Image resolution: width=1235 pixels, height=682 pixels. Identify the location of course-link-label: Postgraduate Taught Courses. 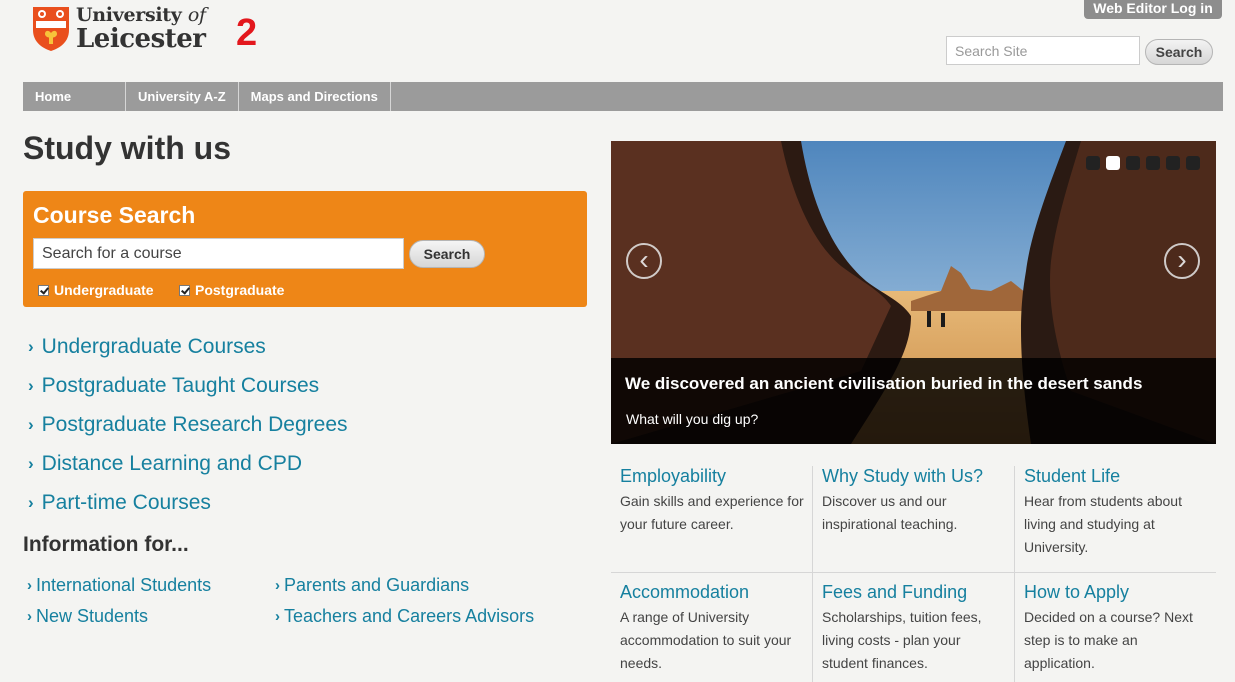
(180, 386).